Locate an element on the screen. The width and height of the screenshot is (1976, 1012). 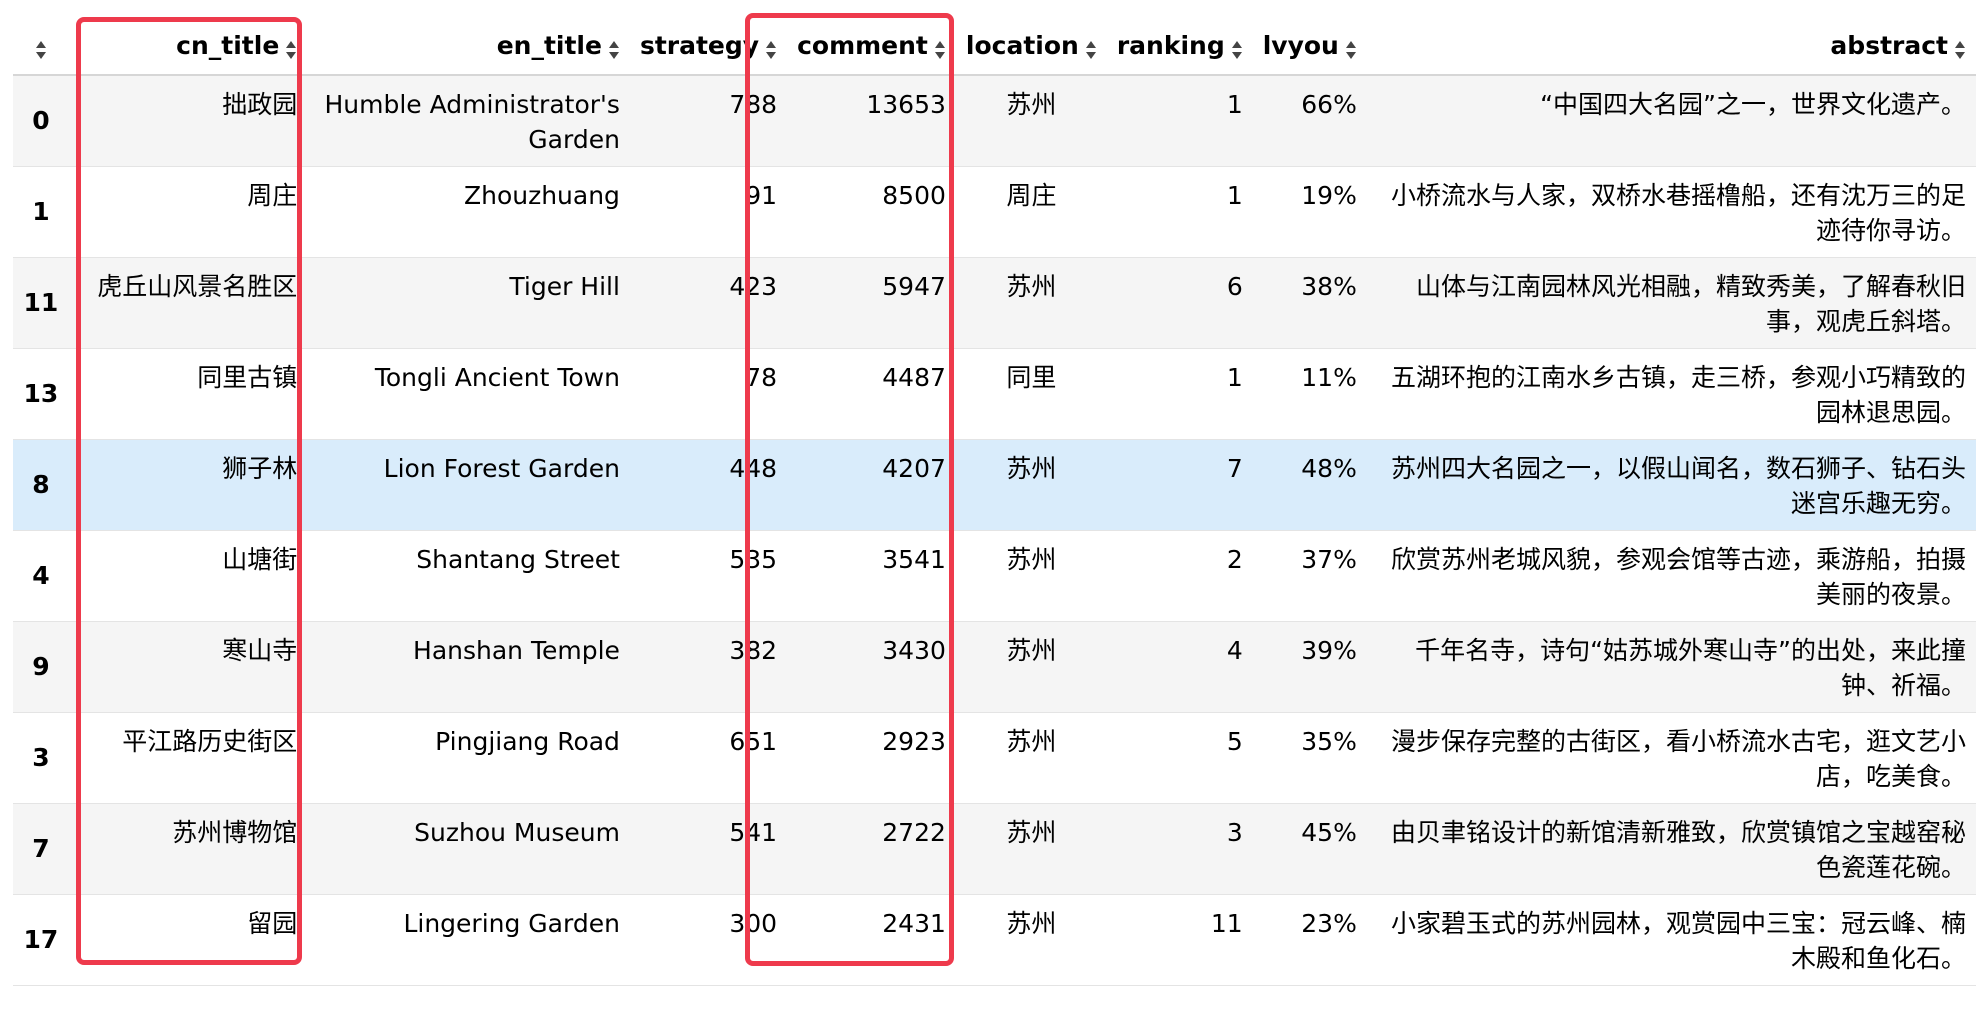
cell-lvyou: 35% is located at coordinates (1309, 758).